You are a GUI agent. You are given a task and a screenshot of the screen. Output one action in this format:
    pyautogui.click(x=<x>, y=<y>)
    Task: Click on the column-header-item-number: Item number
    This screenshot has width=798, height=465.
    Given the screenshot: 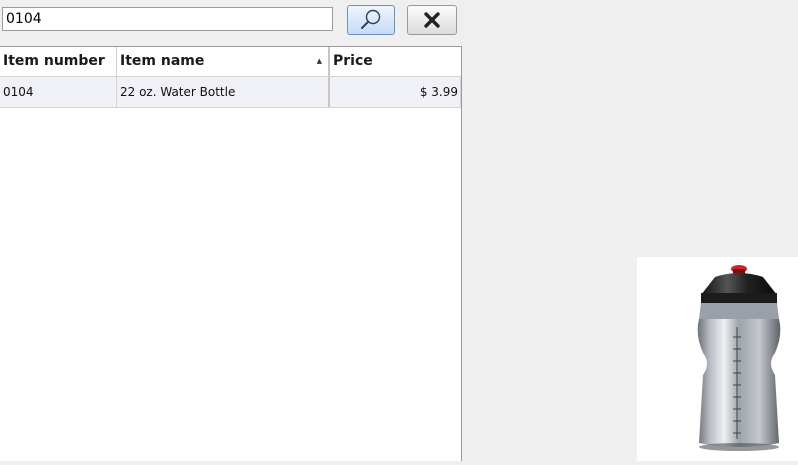 What is the action you would take?
    pyautogui.click(x=58, y=61)
    